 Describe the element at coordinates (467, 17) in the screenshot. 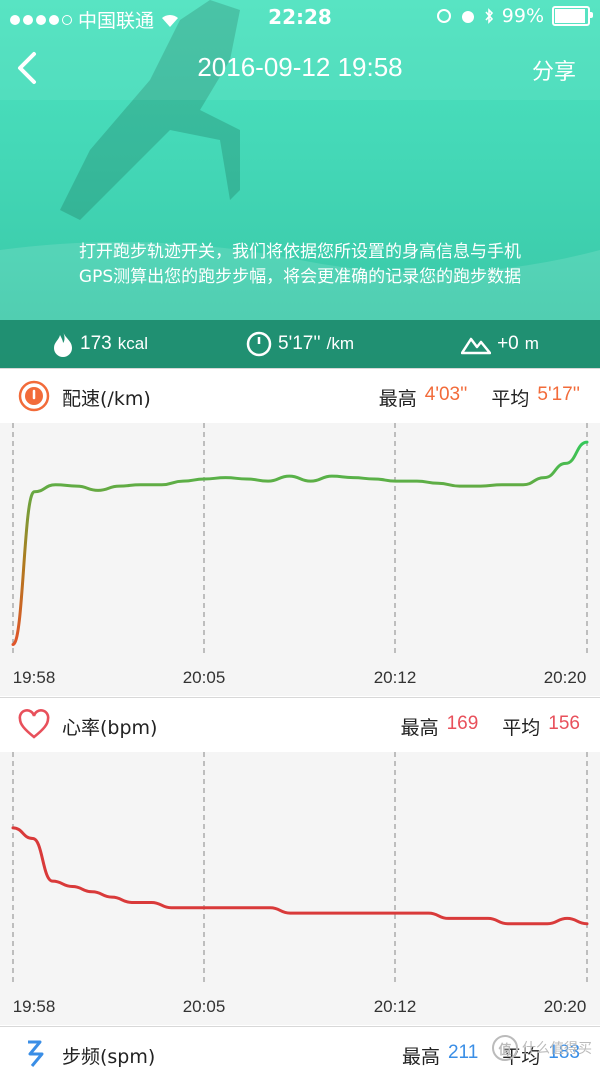

I see `alarm-icon` at that location.